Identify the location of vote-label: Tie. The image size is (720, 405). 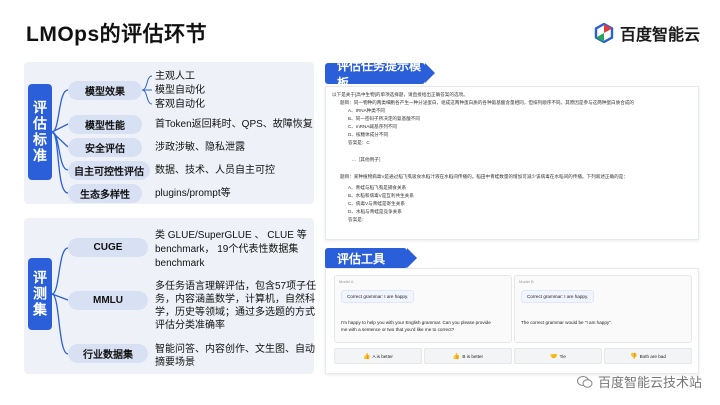
(562, 356).